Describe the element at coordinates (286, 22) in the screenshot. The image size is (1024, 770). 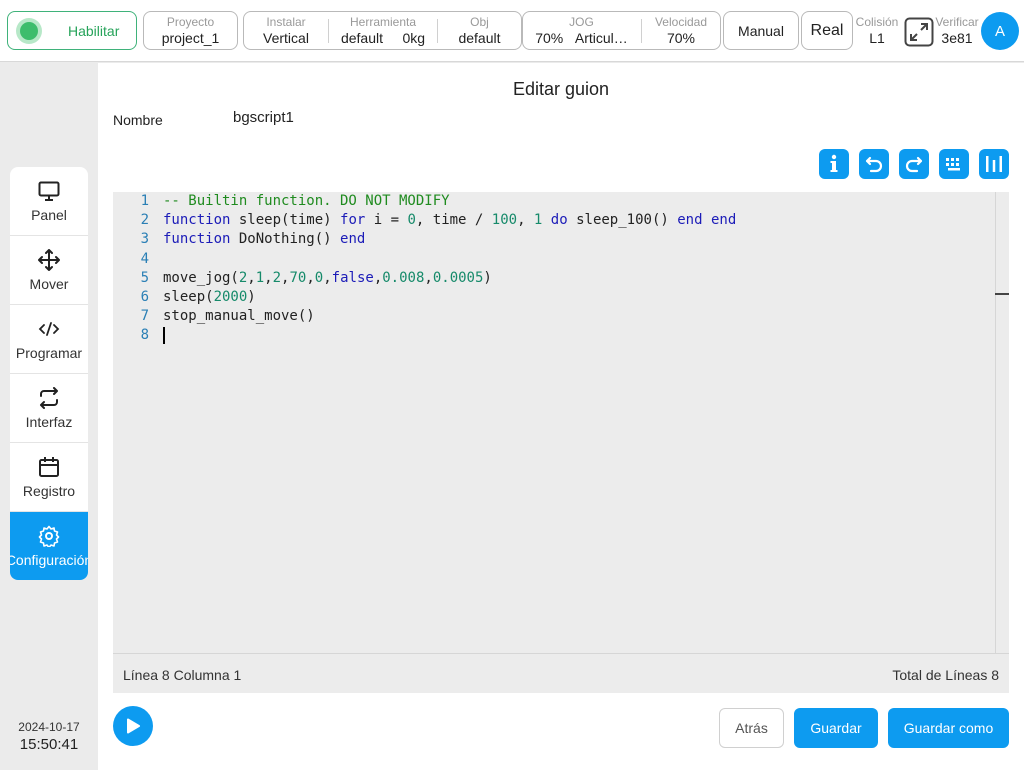
I see `install-caption: Instalar` at that location.